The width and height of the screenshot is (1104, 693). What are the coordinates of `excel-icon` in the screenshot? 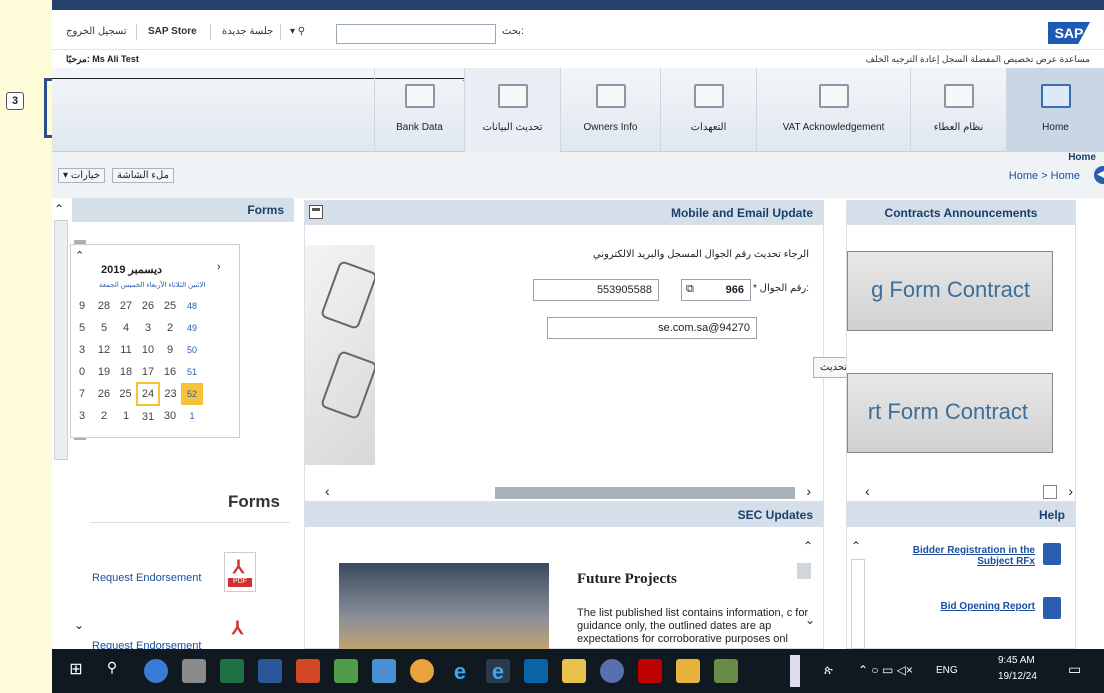 It's located at (232, 671).